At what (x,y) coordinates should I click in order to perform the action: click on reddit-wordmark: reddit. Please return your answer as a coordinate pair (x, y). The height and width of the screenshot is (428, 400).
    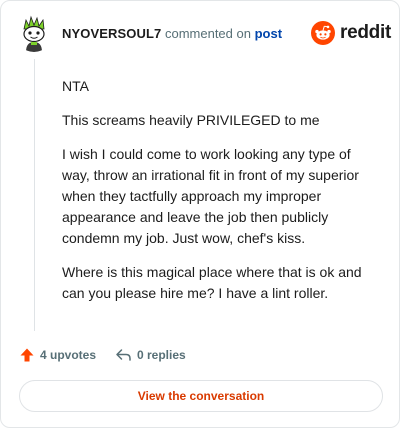
    Looking at the image, I should click on (365, 32).